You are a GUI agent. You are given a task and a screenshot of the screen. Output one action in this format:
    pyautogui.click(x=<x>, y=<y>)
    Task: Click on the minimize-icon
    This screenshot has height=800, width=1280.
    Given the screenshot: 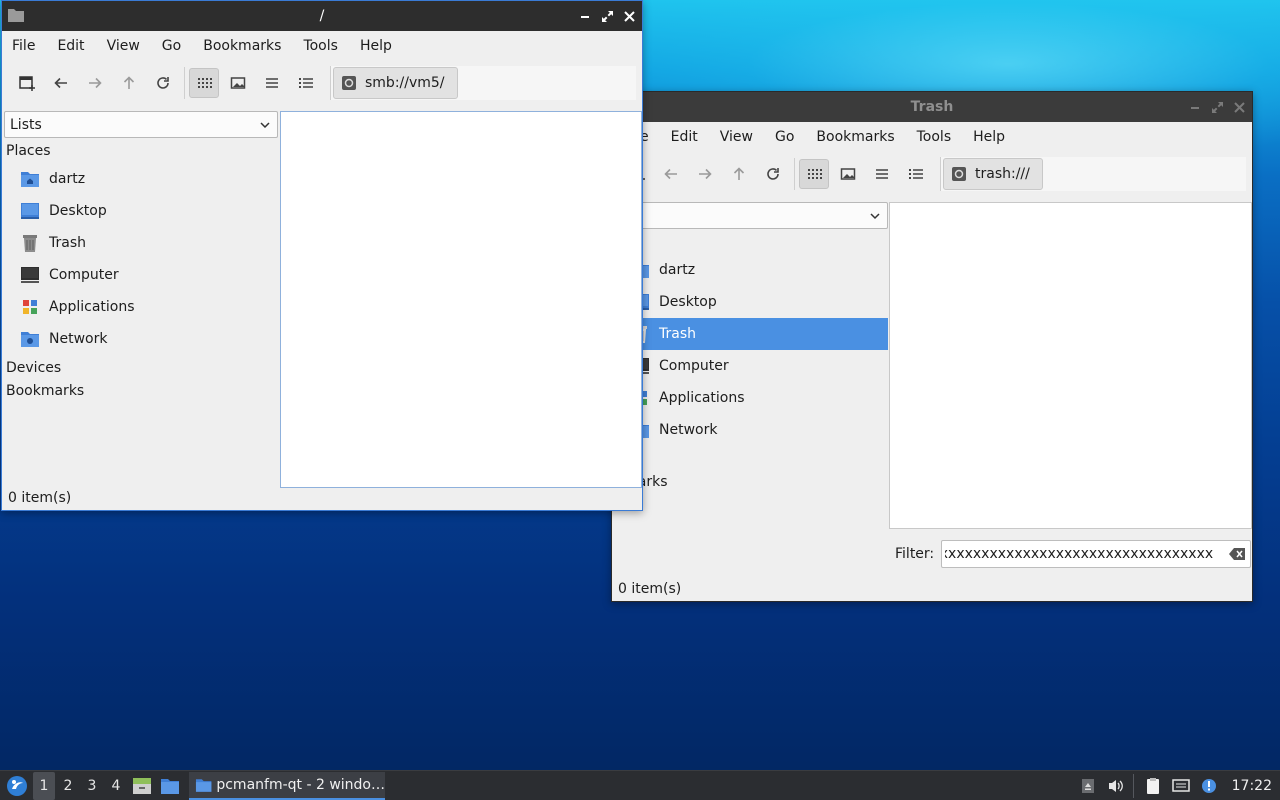 What is the action you would take?
    pyautogui.click(x=585, y=17)
    